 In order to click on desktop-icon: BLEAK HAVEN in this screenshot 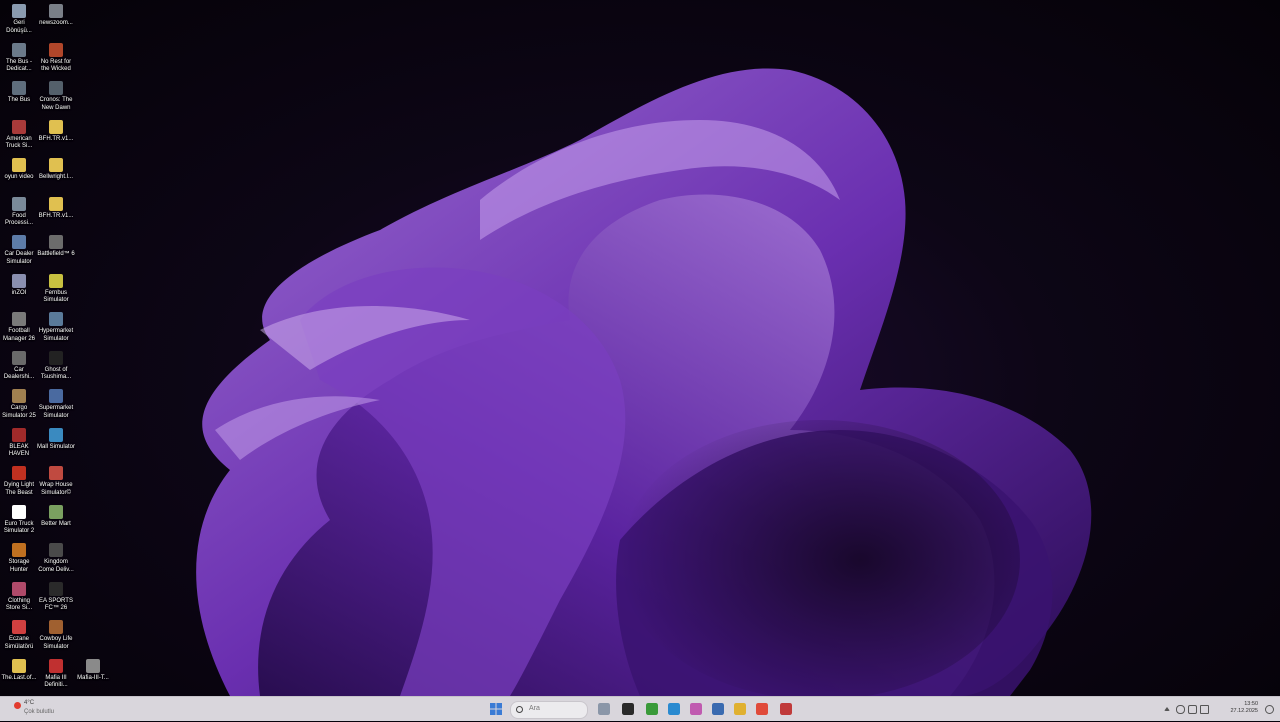, I will do `click(19, 443)`.